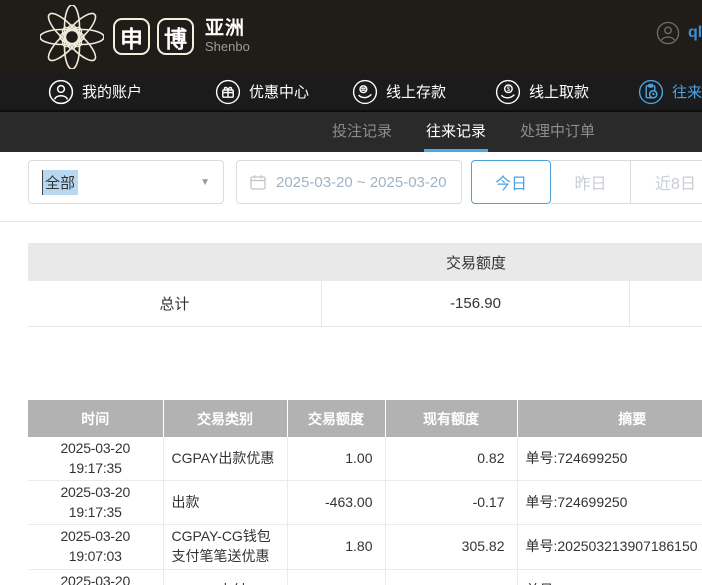 The width and height of the screenshot is (702, 585). Describe the element at coordinates (72, 36) in the screenshot. I see `flower-logo-icon` at that location.